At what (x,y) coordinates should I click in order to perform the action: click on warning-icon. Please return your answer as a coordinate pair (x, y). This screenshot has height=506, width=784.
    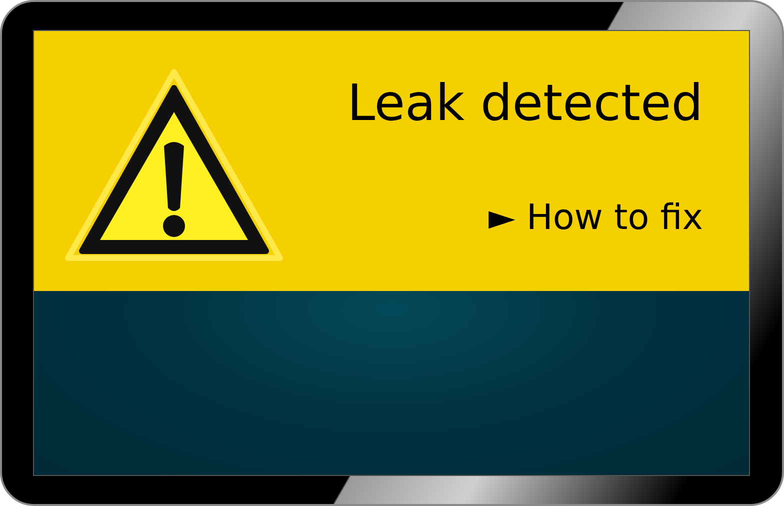
    Looking at the image, I should click on (174, 166).